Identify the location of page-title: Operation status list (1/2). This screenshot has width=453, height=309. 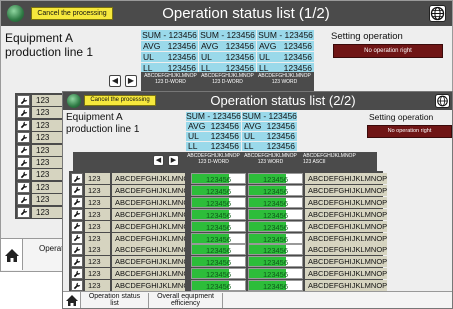
(246, 13).